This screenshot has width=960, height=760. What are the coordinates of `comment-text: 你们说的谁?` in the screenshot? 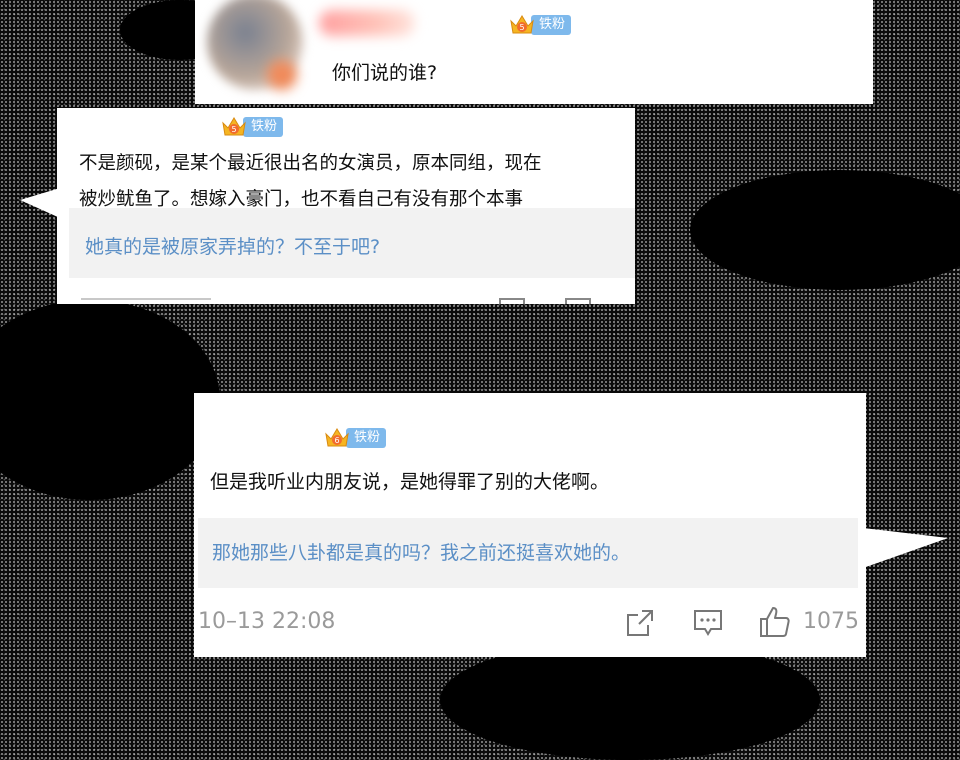 It's located at (385, 73).